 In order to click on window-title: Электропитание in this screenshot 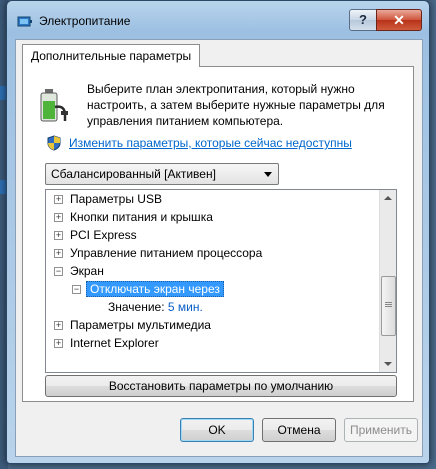, I will do `click(85, 21)`.